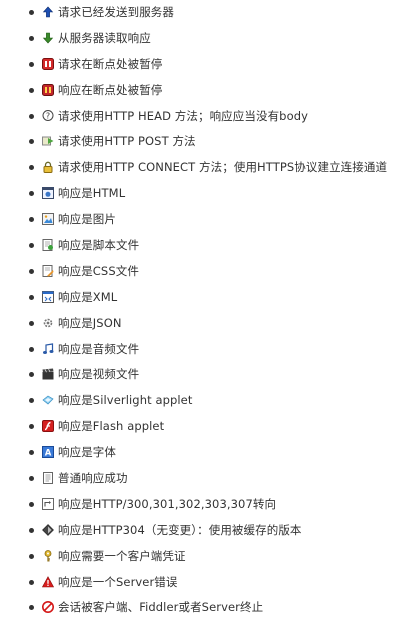 This screenshot has height=626, width=418. I want to click on list-item: ? 请求使用HTTP HEAD 方法；响应应当没有body, so click(209, 116).